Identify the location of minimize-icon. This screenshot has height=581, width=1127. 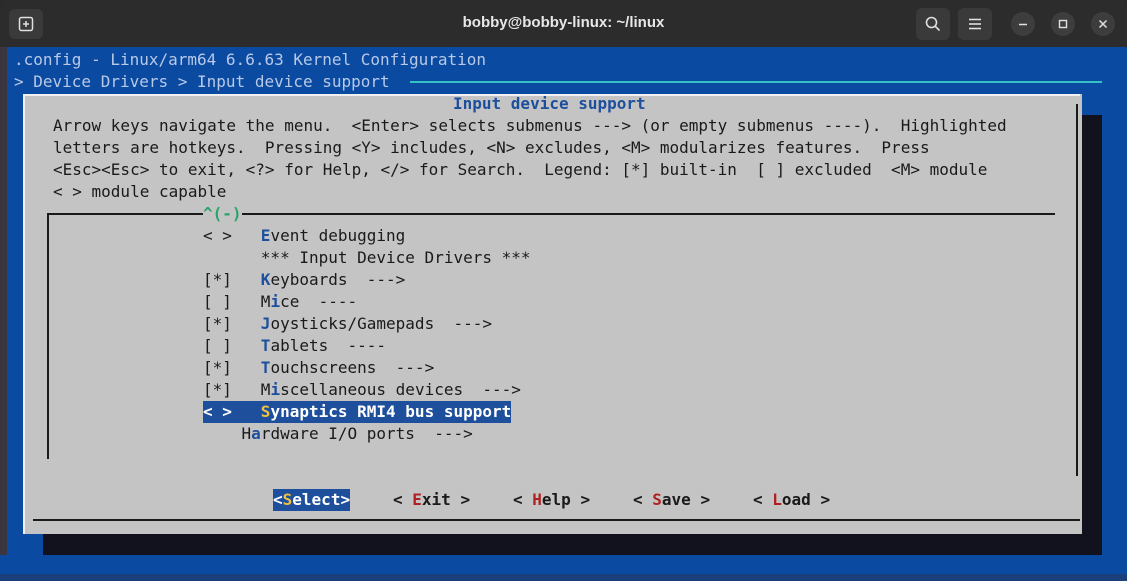
(1023, 24).